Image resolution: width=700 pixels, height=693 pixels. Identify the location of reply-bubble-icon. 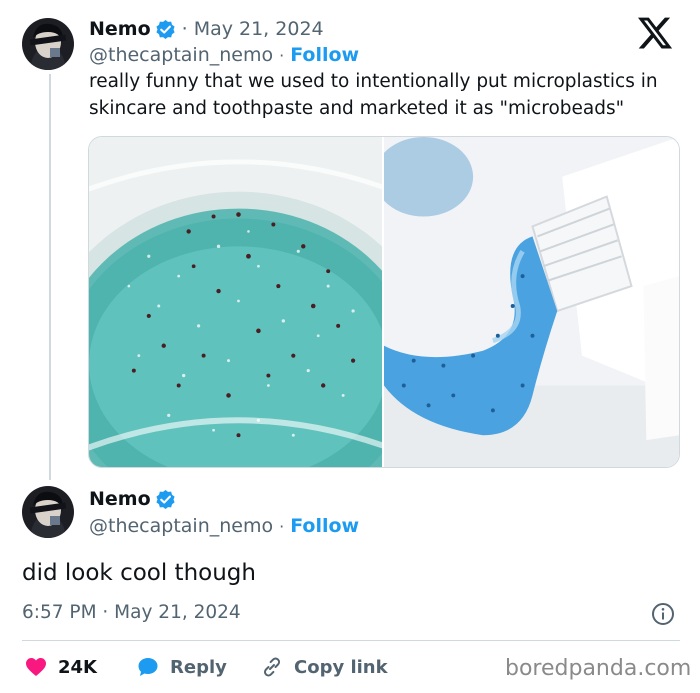
(148, 667).